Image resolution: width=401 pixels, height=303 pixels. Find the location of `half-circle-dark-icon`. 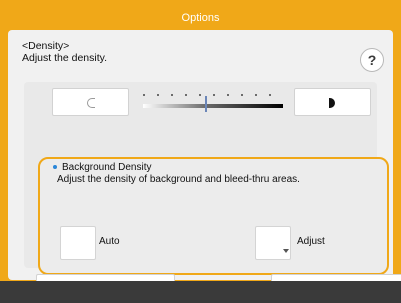

half-circle-dark-icon is located at coordinates (332, 103).